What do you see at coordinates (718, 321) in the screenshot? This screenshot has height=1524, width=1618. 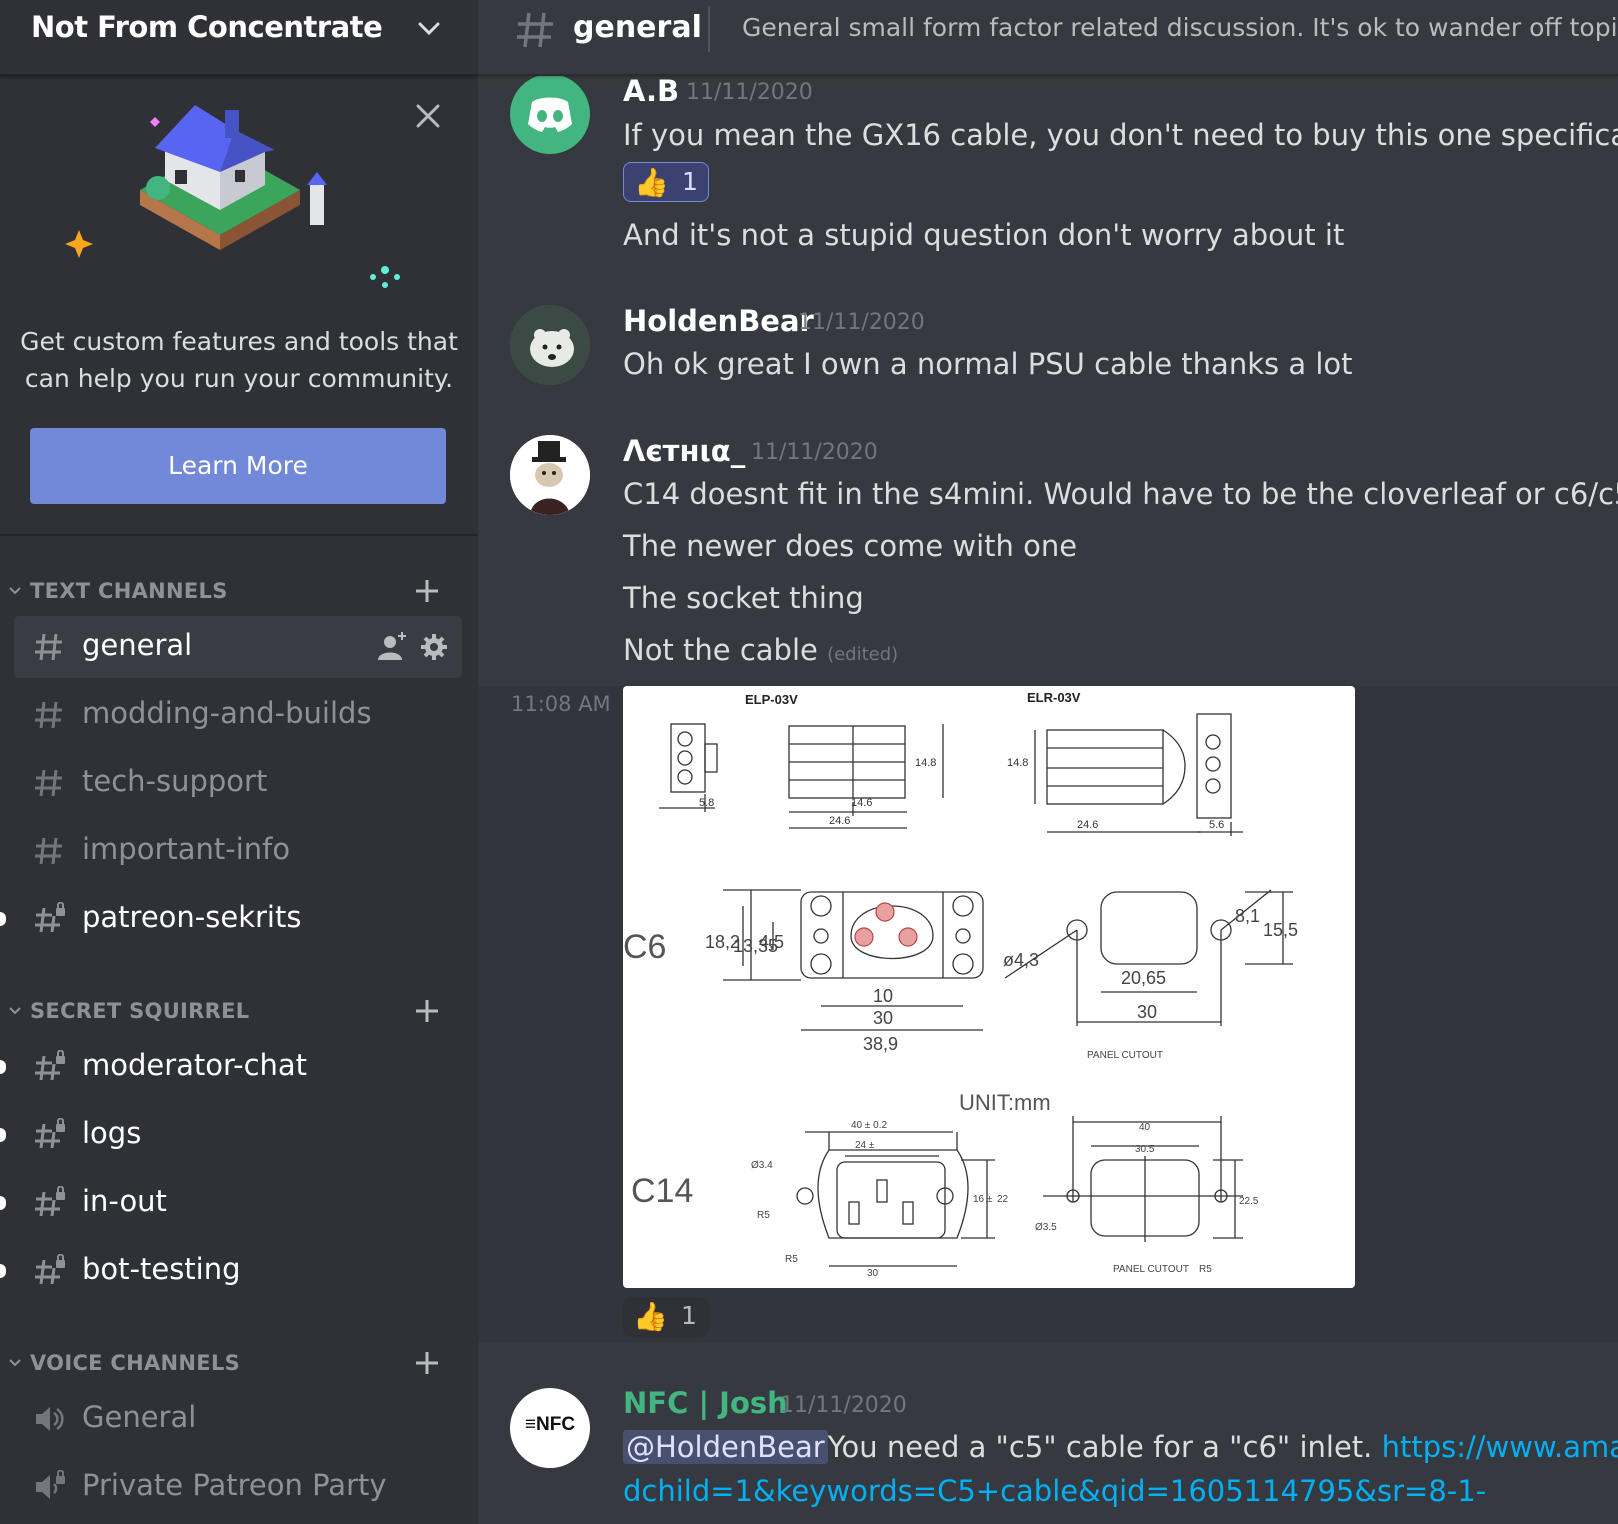 I see `message-author: HoldenBear` at bounding box center [718, 321].